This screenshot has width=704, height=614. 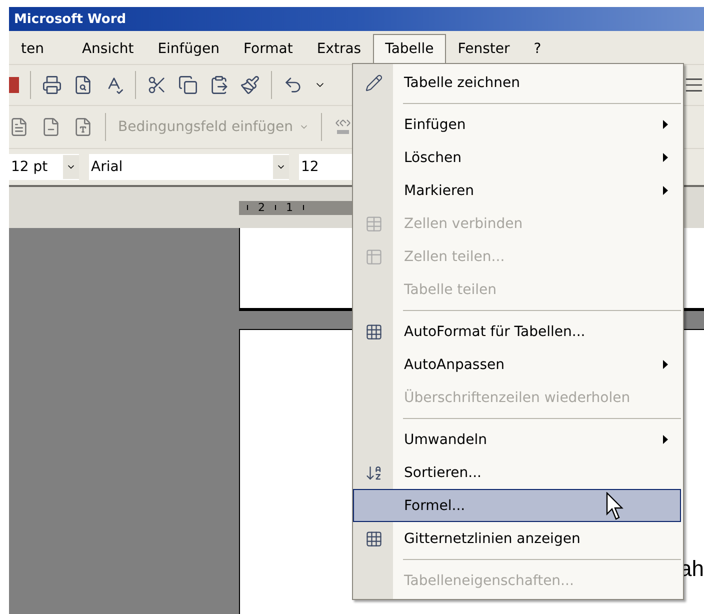 What do you see at coordinates (517, 439) in the screenshot?
I see `menu-item: Umwandeln` at bounding box center [517, 439].